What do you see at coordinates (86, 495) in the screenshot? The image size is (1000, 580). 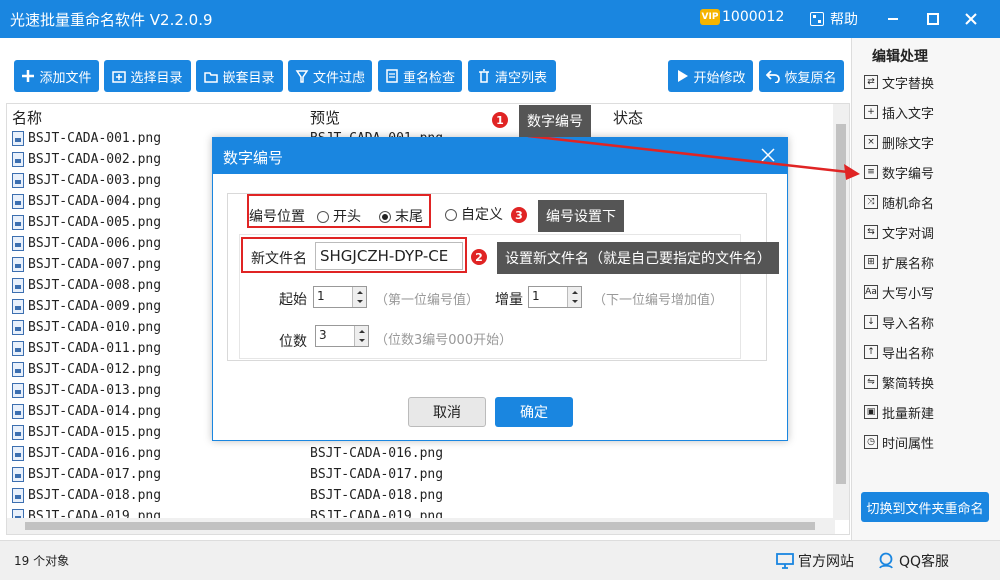 I see `list-item: BSJT-CADA-018.png` at bounding box center [86, 495].